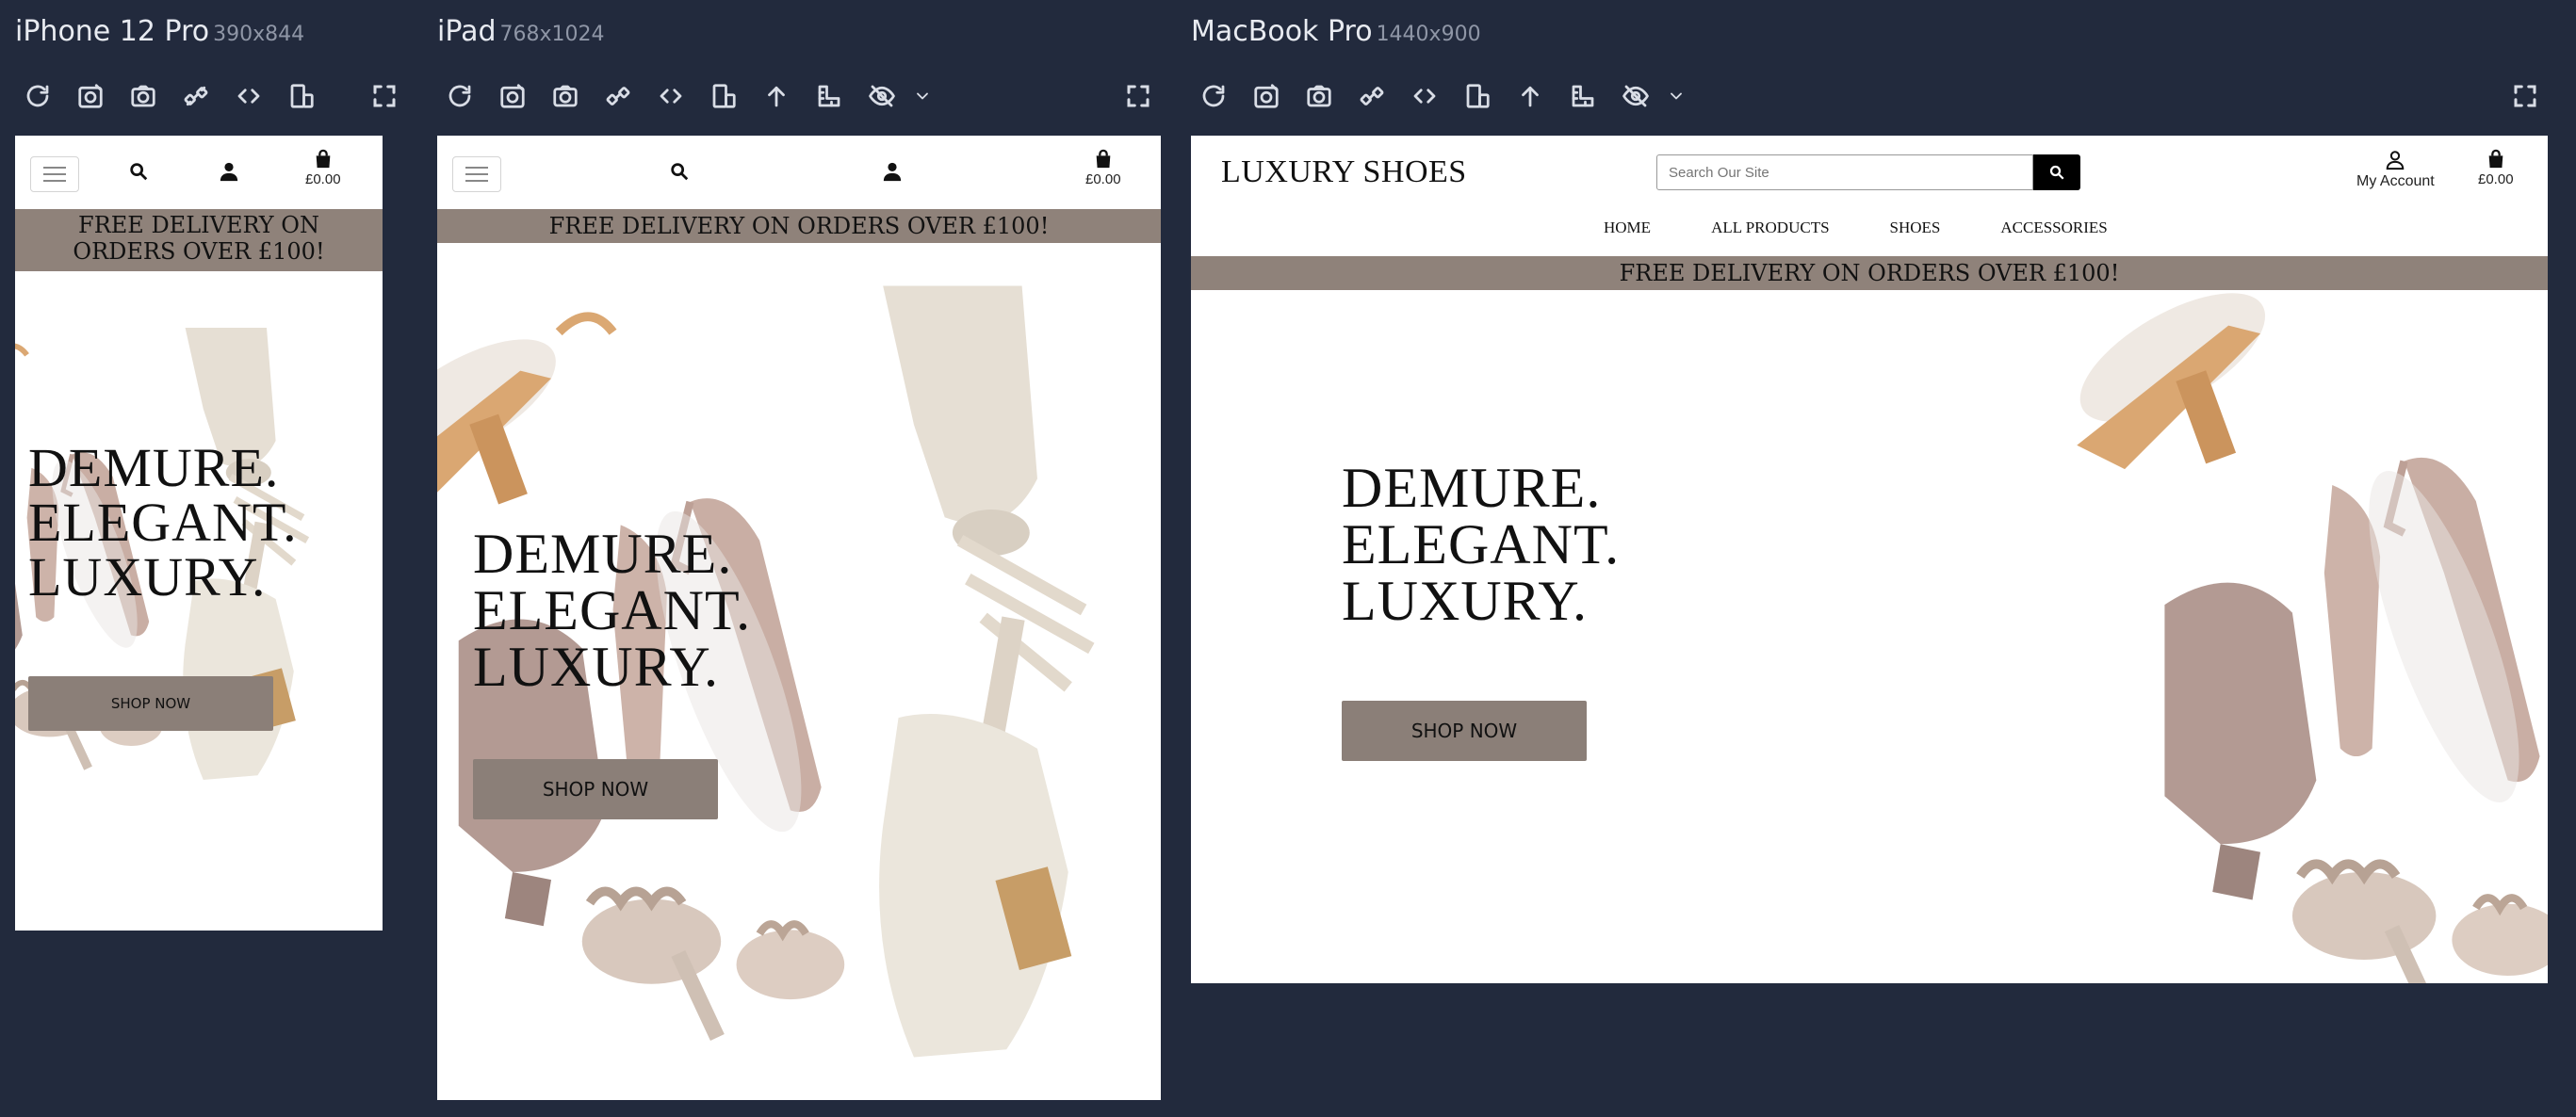  What do you see at coordinates (1844, 172) in the screenshot?
I see `search-input` at bounding box center [1844, 172].